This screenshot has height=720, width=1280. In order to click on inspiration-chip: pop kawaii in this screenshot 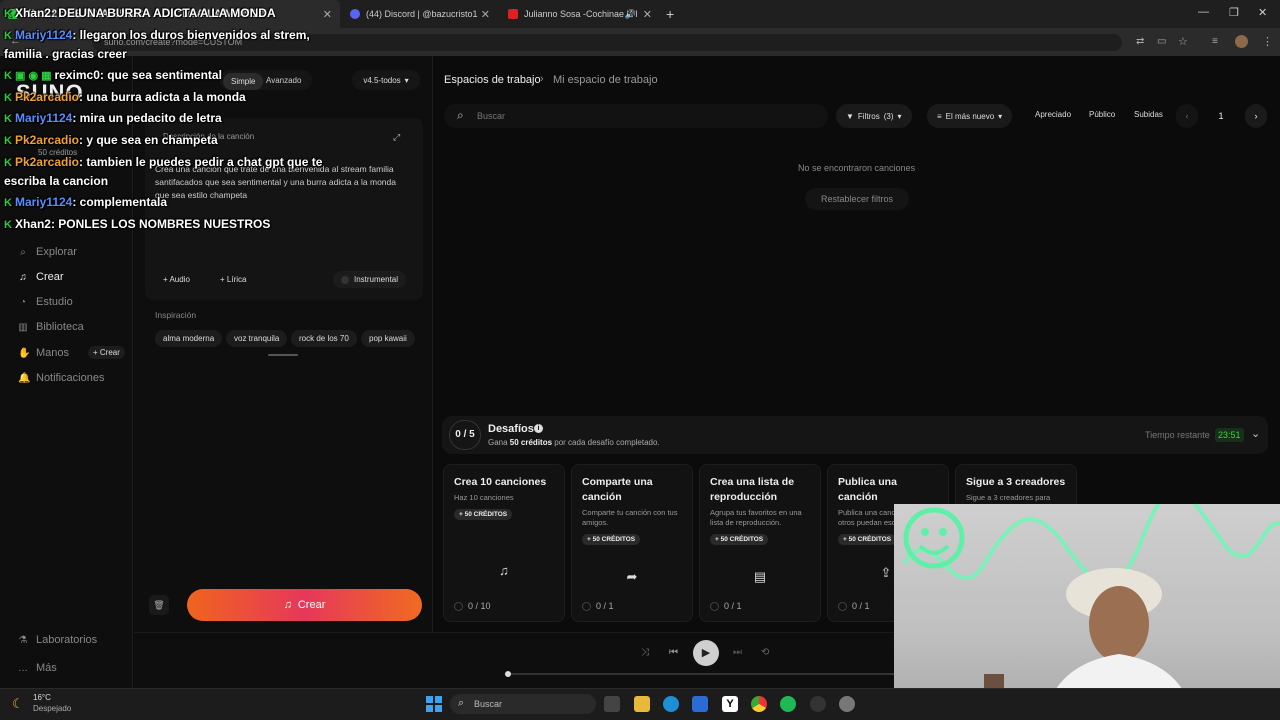, I will do `click(388, 338)`.